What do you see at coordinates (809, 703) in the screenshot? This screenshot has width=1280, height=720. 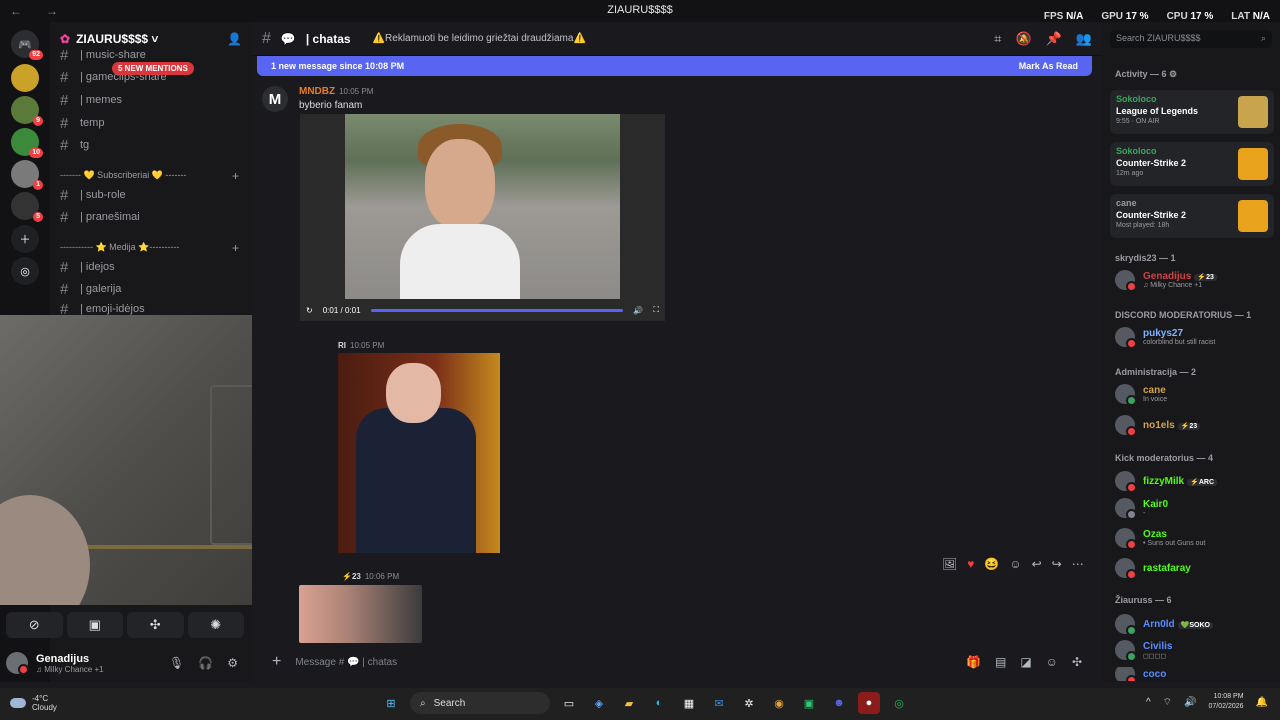 I see `app-icon-green: ▣` at bounding box center [809, 703].